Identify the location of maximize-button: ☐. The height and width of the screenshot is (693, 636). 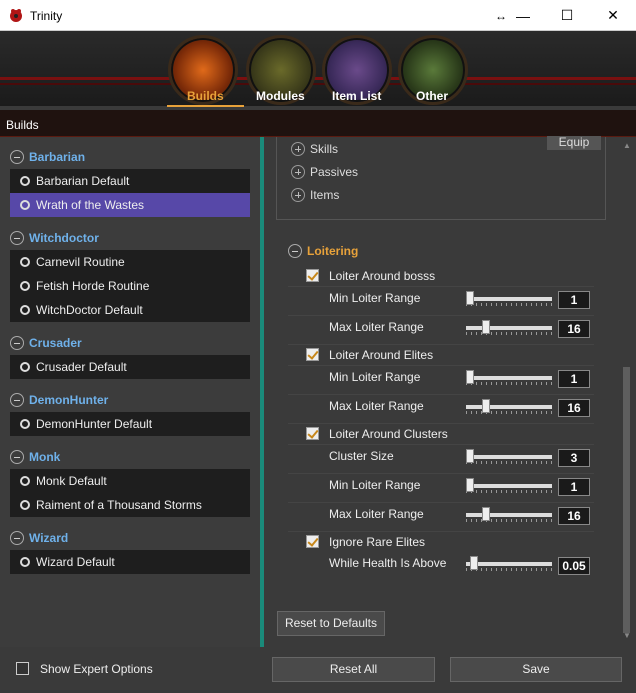
(567, 15).